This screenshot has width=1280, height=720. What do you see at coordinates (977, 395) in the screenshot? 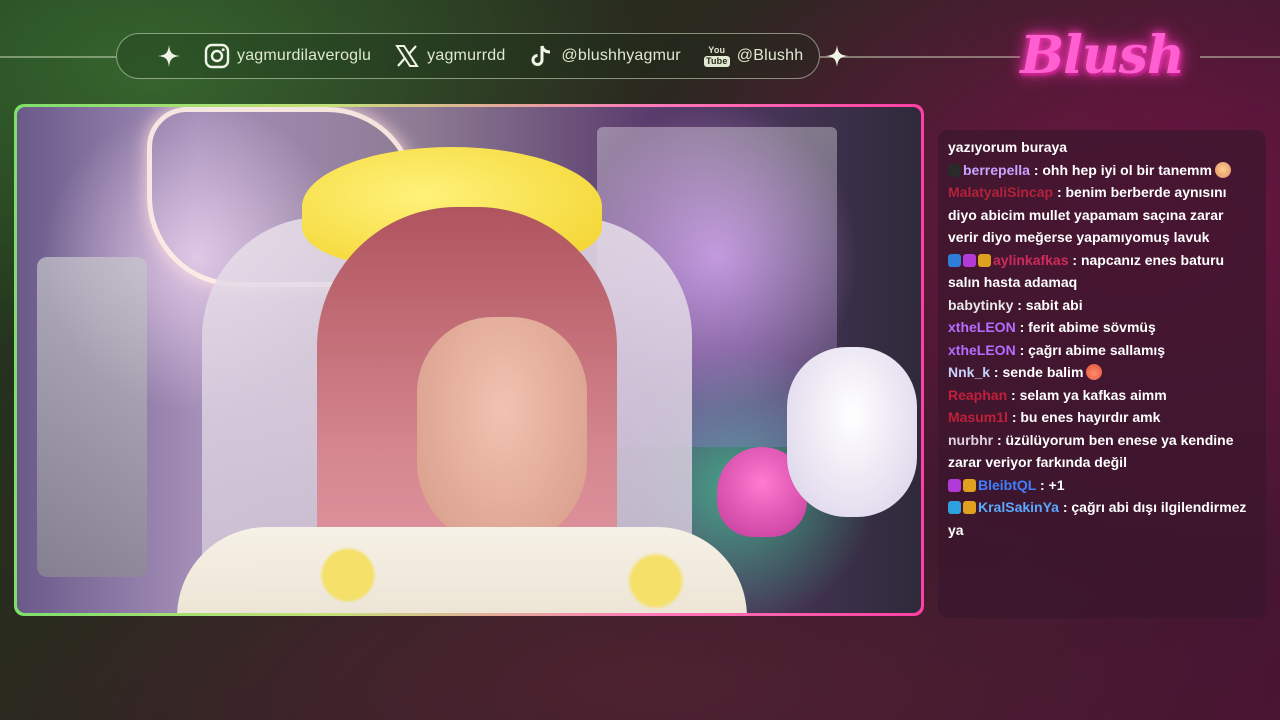
I see `chat-username: Reaphan` at bounding box center [977, 395].